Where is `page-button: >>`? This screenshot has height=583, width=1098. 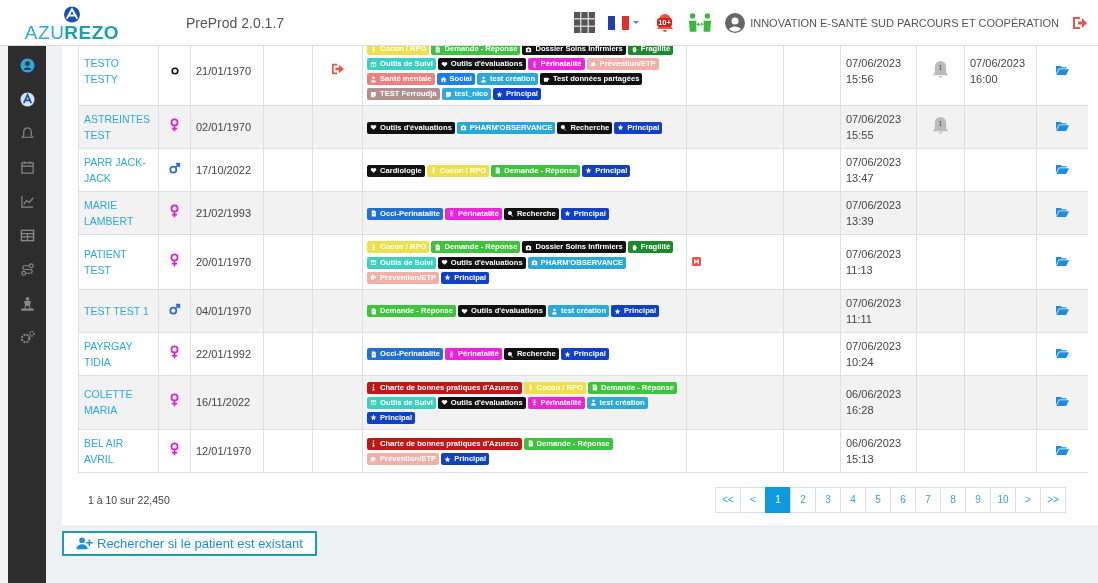 page-button: >> is located at coordinates (1053, 499).